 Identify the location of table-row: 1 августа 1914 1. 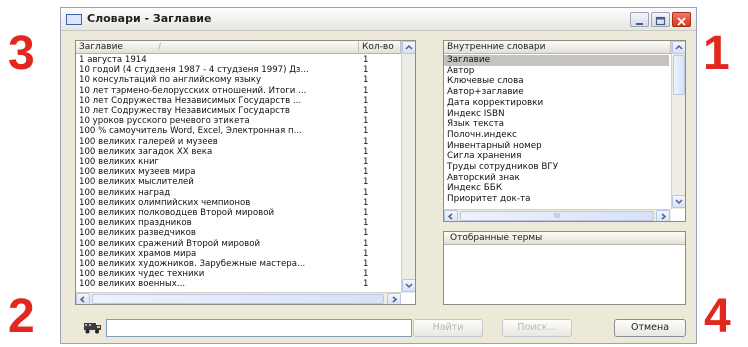
(238, 60).